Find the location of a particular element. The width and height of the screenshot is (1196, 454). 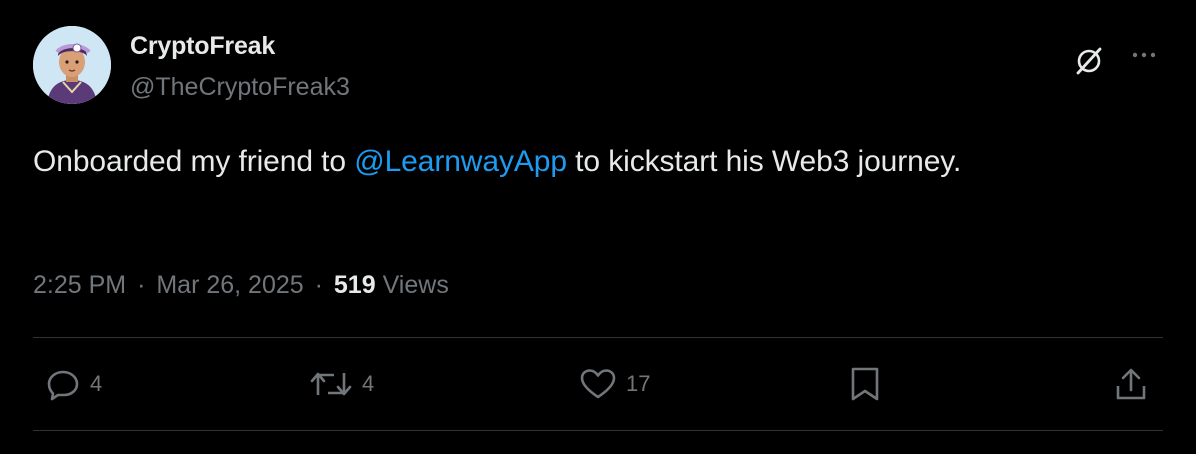

bookmark-icon is located at coordinates (865, 384).